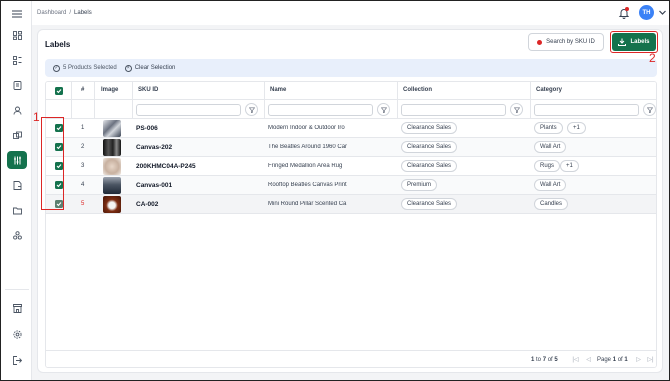 This screenshot has height=381, width=670. I want to click on row-number: 4, so click(83, 185).